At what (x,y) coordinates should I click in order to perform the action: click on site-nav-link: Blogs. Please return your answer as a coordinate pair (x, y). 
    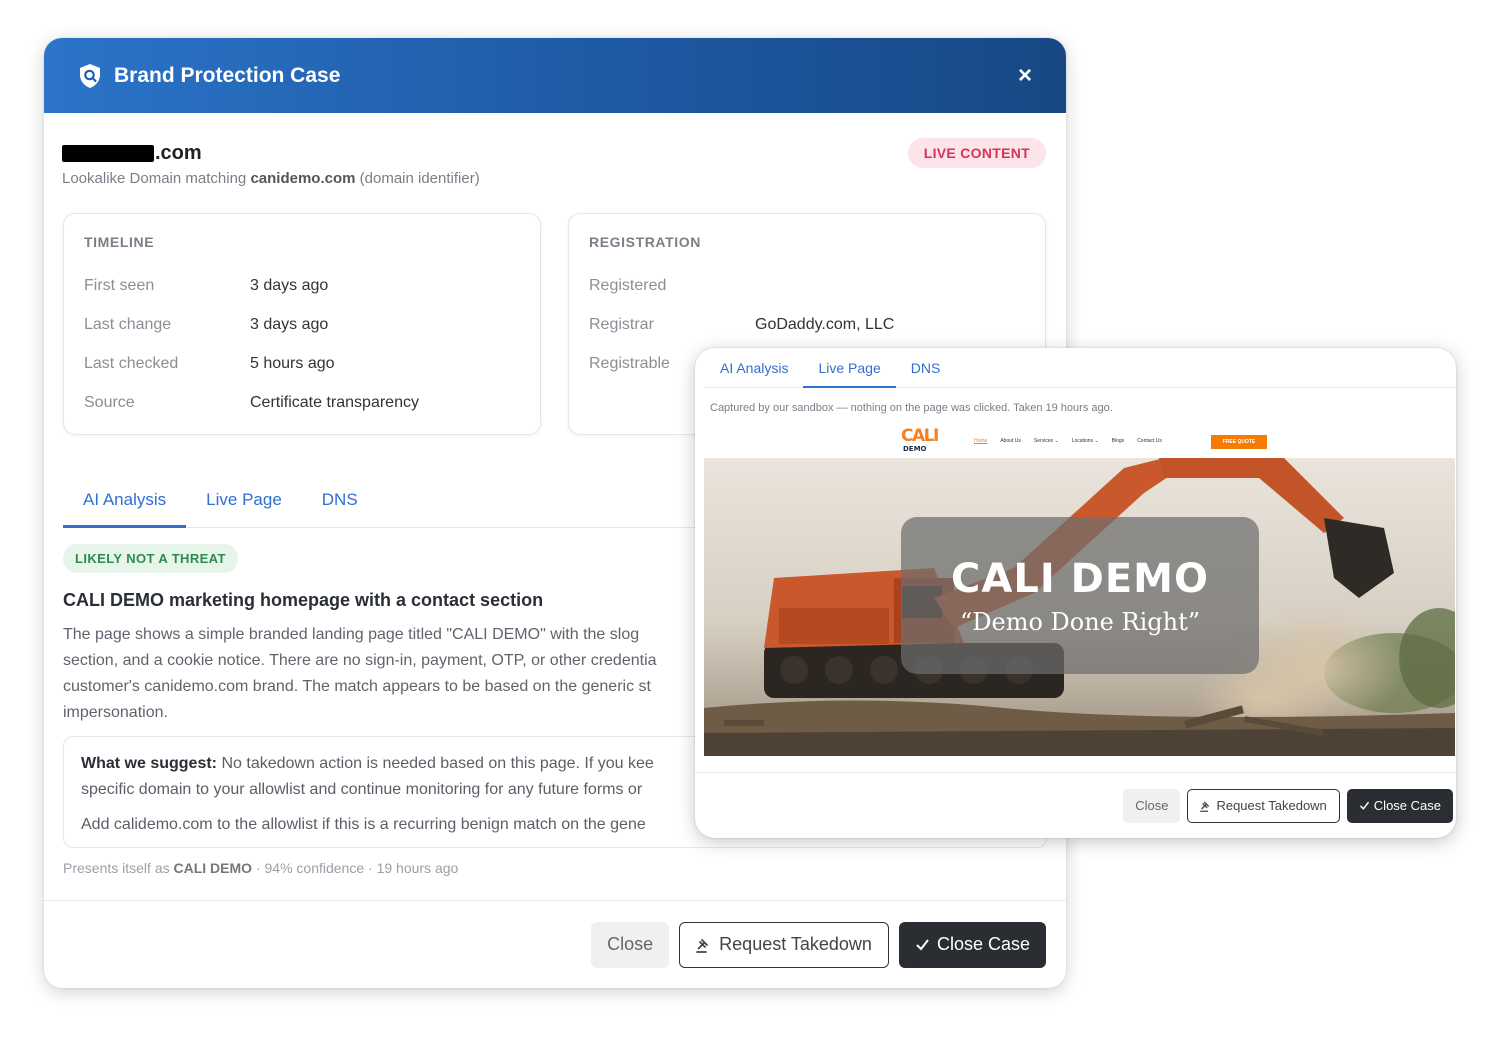
    Looking at the image, I should click on (1118, 441).